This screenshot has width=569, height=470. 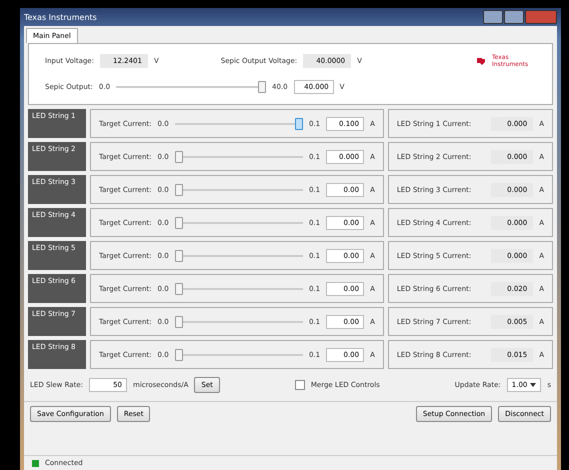 I want to click on checkbox, so click(x=299, y=385).